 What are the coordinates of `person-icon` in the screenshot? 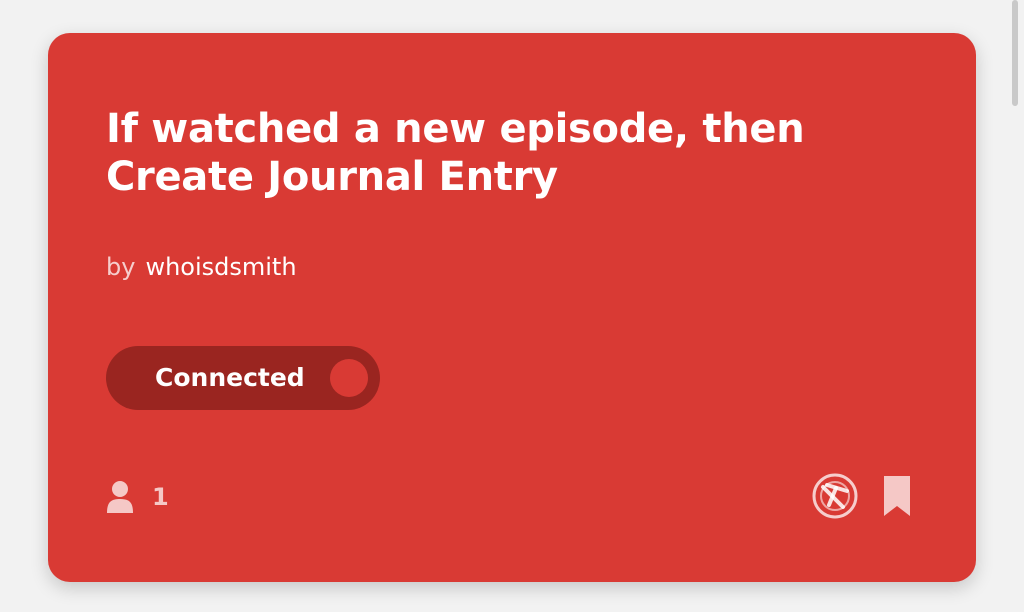 It's located at (120, 497).